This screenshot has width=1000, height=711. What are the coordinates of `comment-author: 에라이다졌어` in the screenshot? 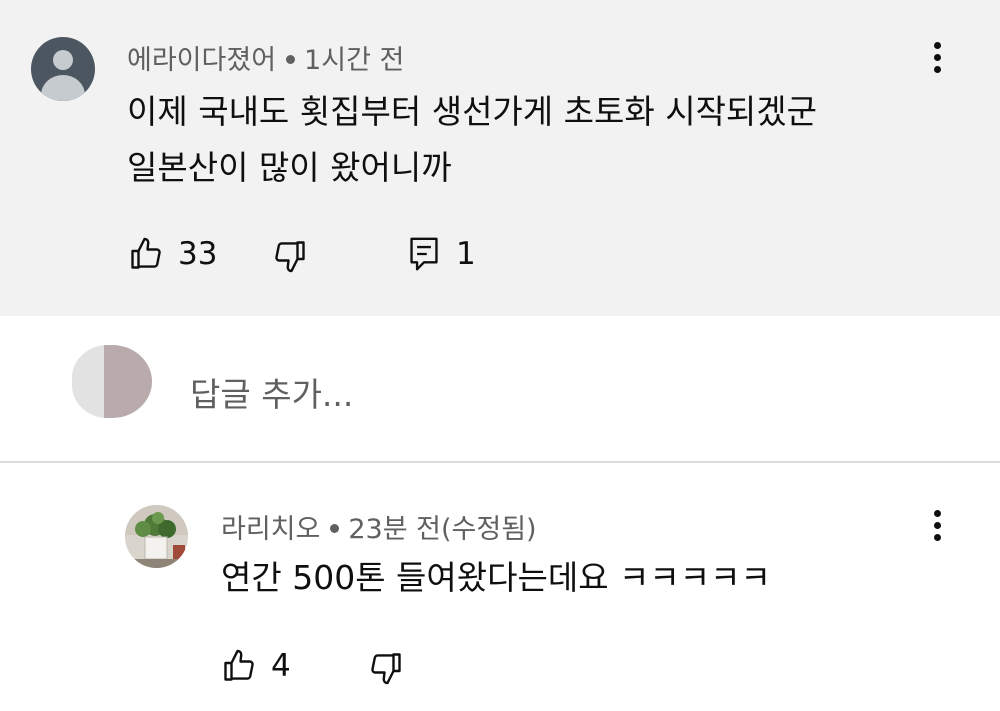 It's located at (201, 60).